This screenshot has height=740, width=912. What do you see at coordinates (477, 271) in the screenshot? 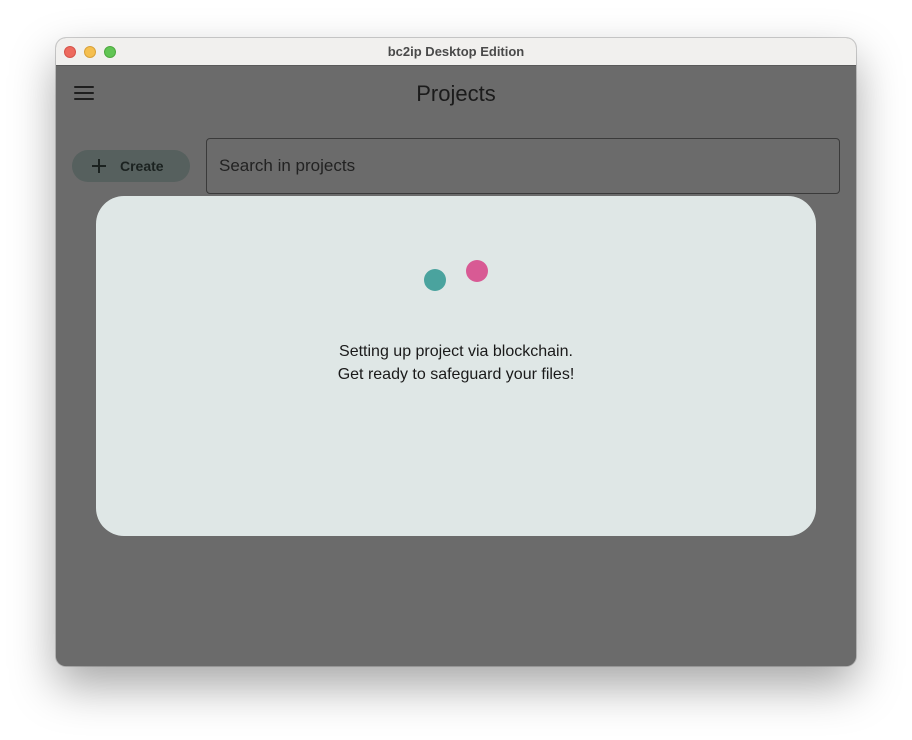
I see `loading-dot-pink` at bounding box center [477, 271].